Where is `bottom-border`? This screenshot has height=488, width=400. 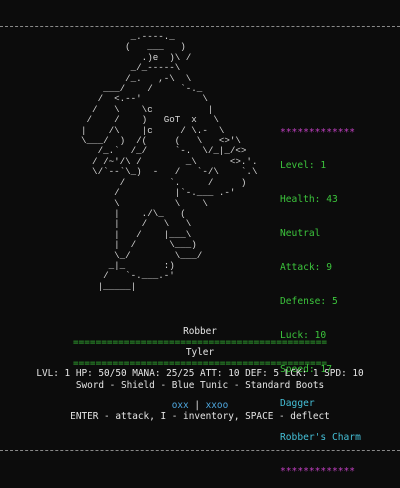 bottom-border is located at coordinates (200, 450).